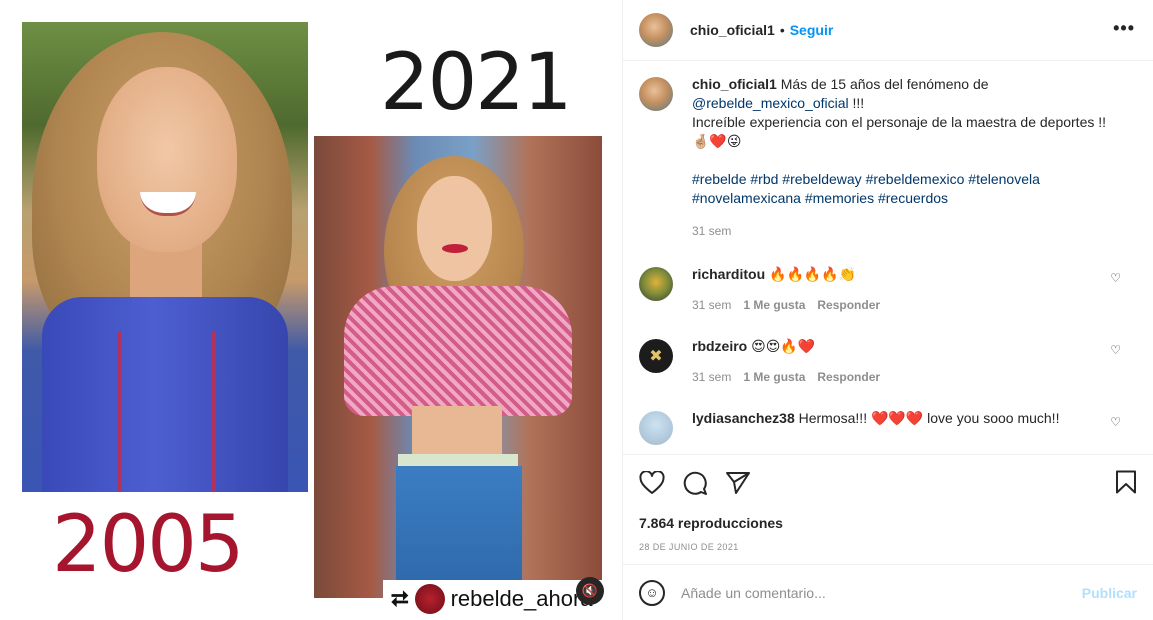  Describe the element at coordinates (738, 483) in the screenshot. I see `share-paper-plane-icon` at that location.